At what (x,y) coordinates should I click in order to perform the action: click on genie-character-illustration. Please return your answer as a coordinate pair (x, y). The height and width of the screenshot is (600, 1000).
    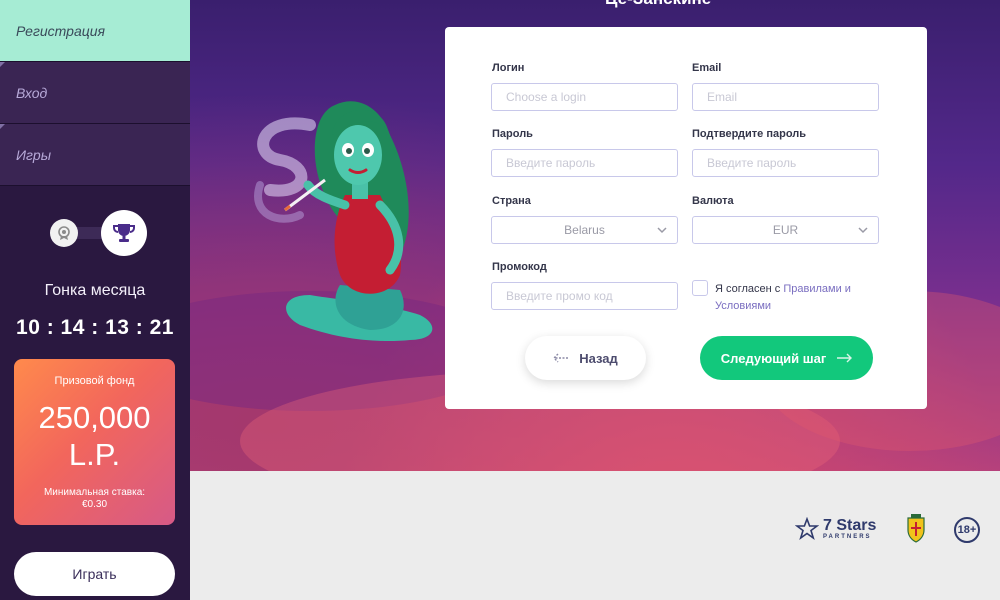
    Looking at the image, I should click on (343, 221).